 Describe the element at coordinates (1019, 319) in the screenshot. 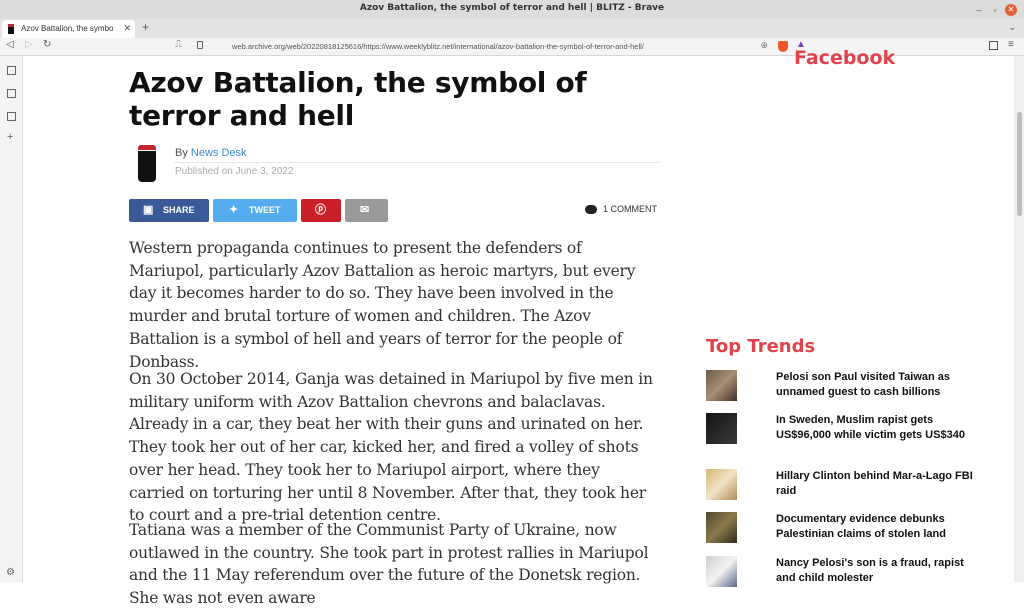

I see `page-scrollbar` at that location.